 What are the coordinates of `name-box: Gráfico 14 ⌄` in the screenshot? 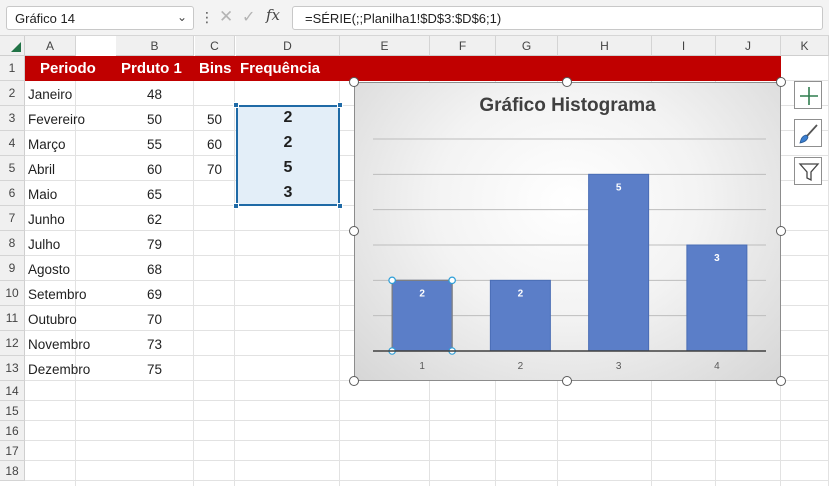 It's located at (100, 18).